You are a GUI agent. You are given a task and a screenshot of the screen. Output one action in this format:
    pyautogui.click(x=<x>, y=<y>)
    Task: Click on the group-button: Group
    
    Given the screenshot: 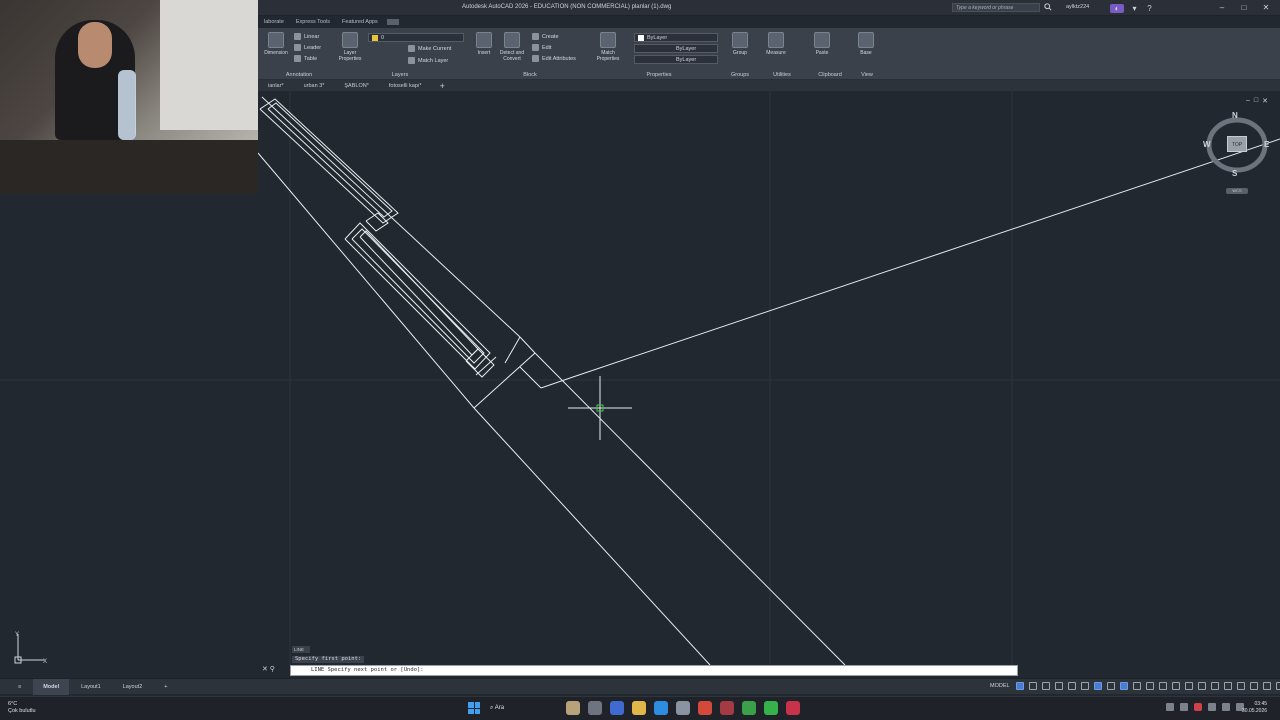 What is the action you would take?
    pyautogui.click(x=740, y=44)
    